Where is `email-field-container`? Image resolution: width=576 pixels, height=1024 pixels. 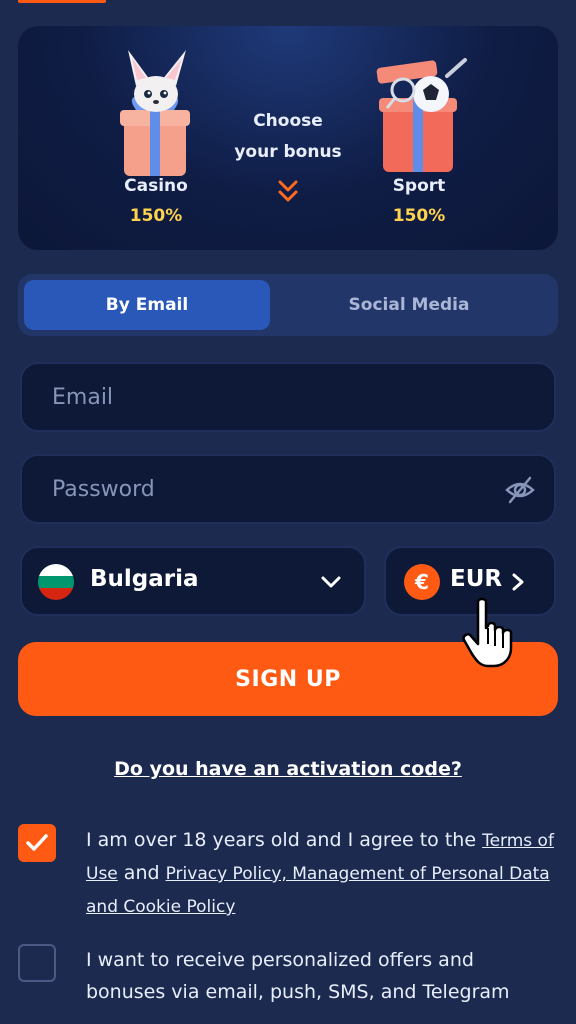
email-field-container is located at coordinates (288, 397).